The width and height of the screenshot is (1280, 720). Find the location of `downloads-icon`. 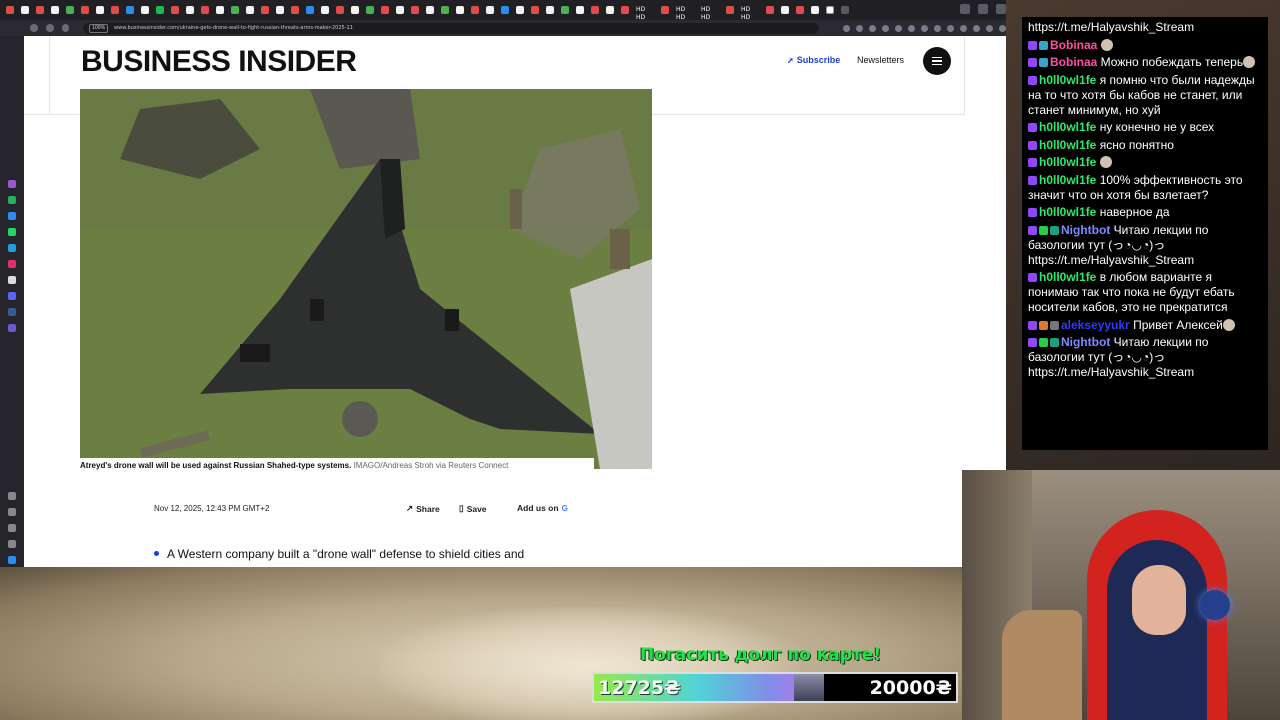

downloads-icon is located at coordinates (12, 512).